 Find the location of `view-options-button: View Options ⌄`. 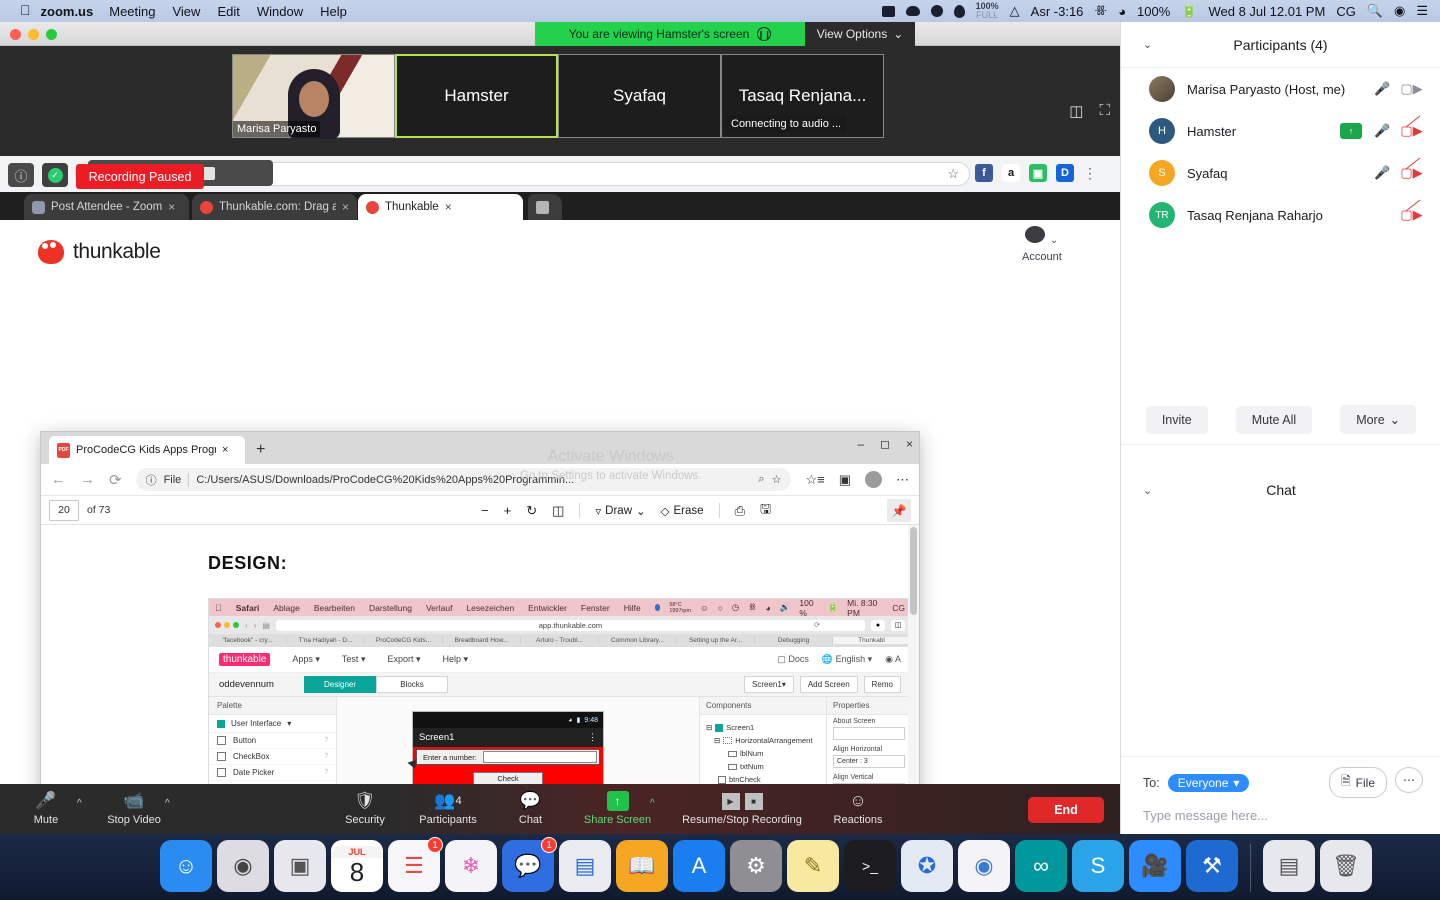

view-options-button: View Options ⌄ is located at coordinates (860, 34).